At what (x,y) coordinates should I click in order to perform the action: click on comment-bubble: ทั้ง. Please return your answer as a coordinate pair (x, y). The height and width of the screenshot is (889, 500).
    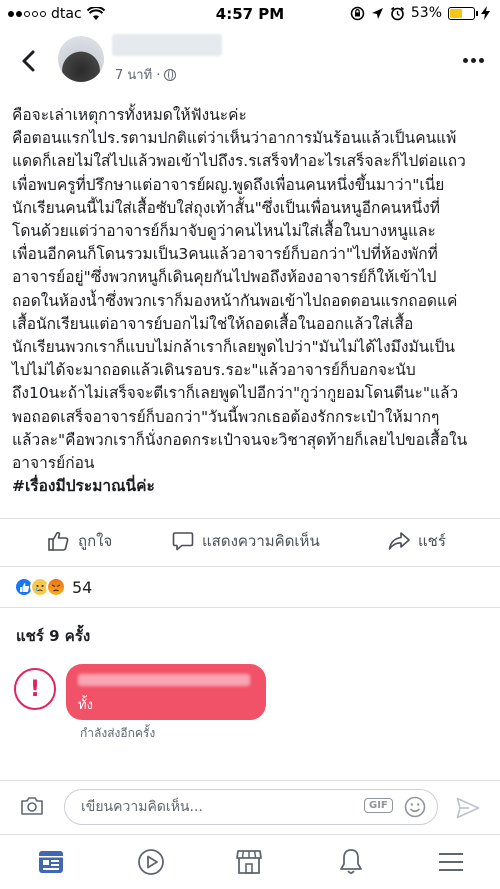
    Looking at the image, I should click on (166, 692).